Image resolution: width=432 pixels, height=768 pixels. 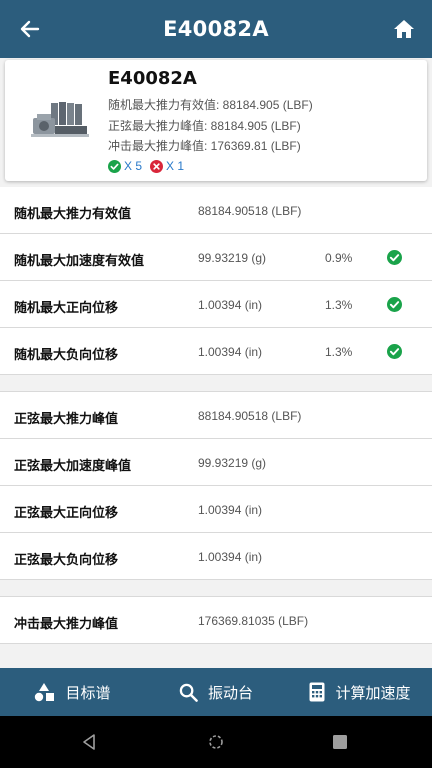 What do you see at coordinates (157, 166) in the screenshot?
I see `x-circle-icon` at bounding box center [157, 166].